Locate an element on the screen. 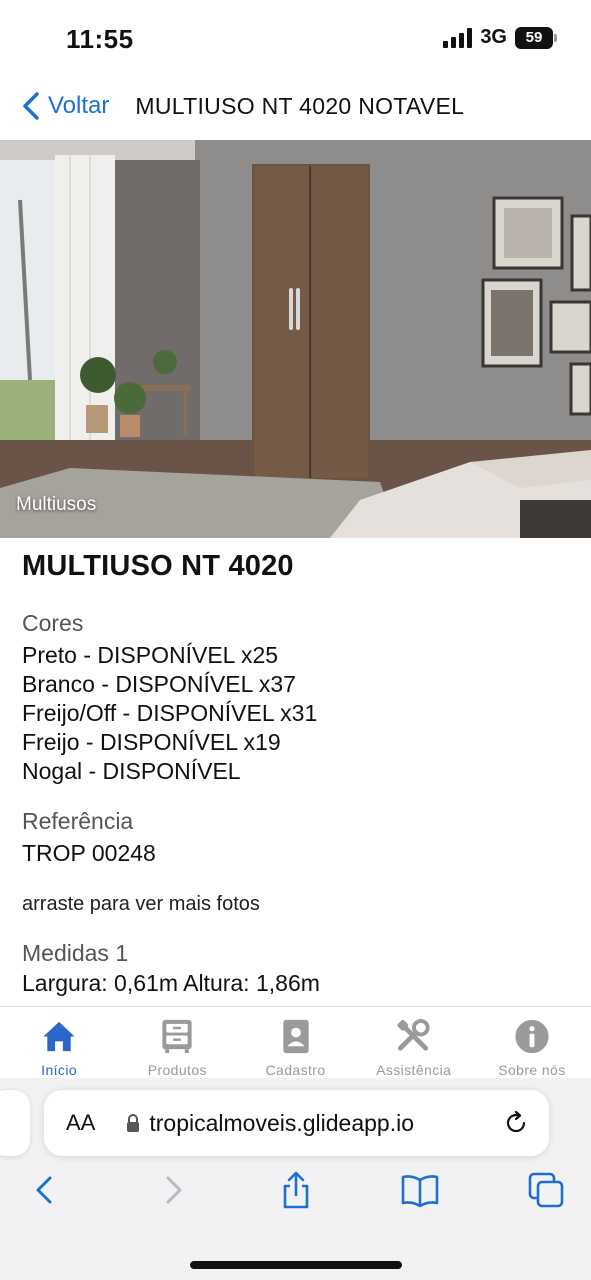  forward-arrow-icon is located at coordinates (172, 1190).